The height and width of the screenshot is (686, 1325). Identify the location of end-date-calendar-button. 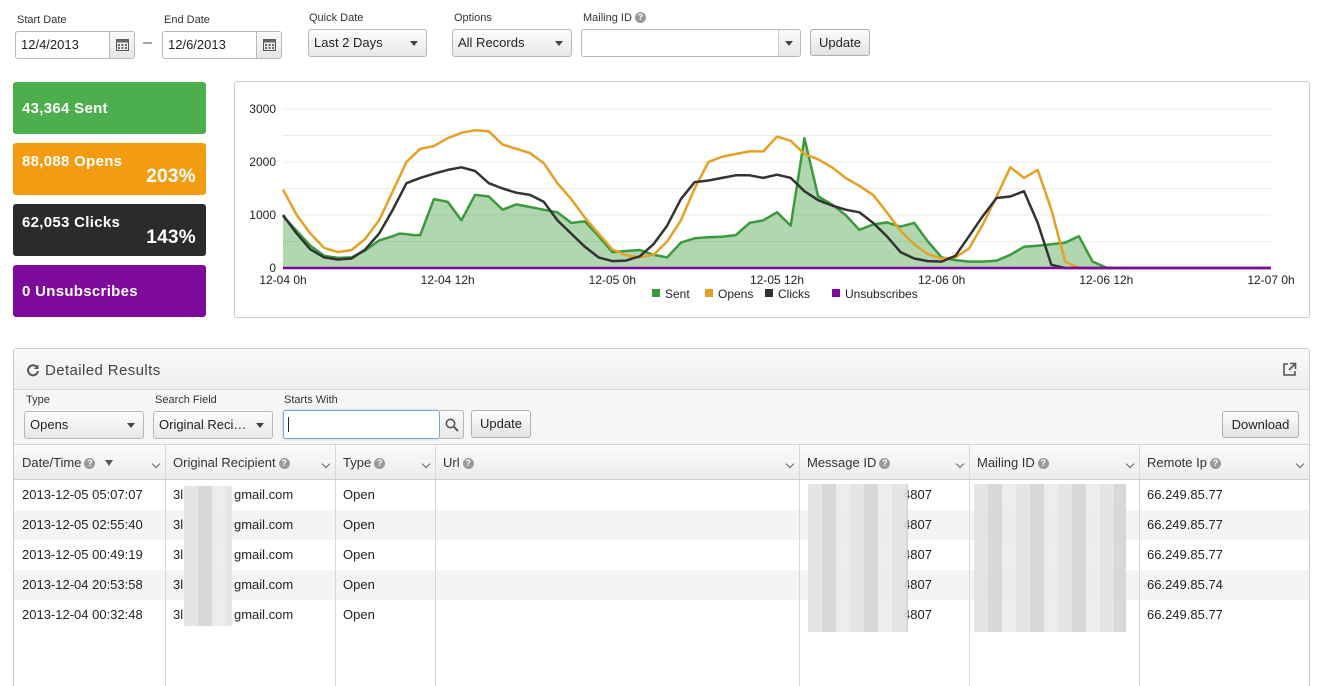
(268, 45).